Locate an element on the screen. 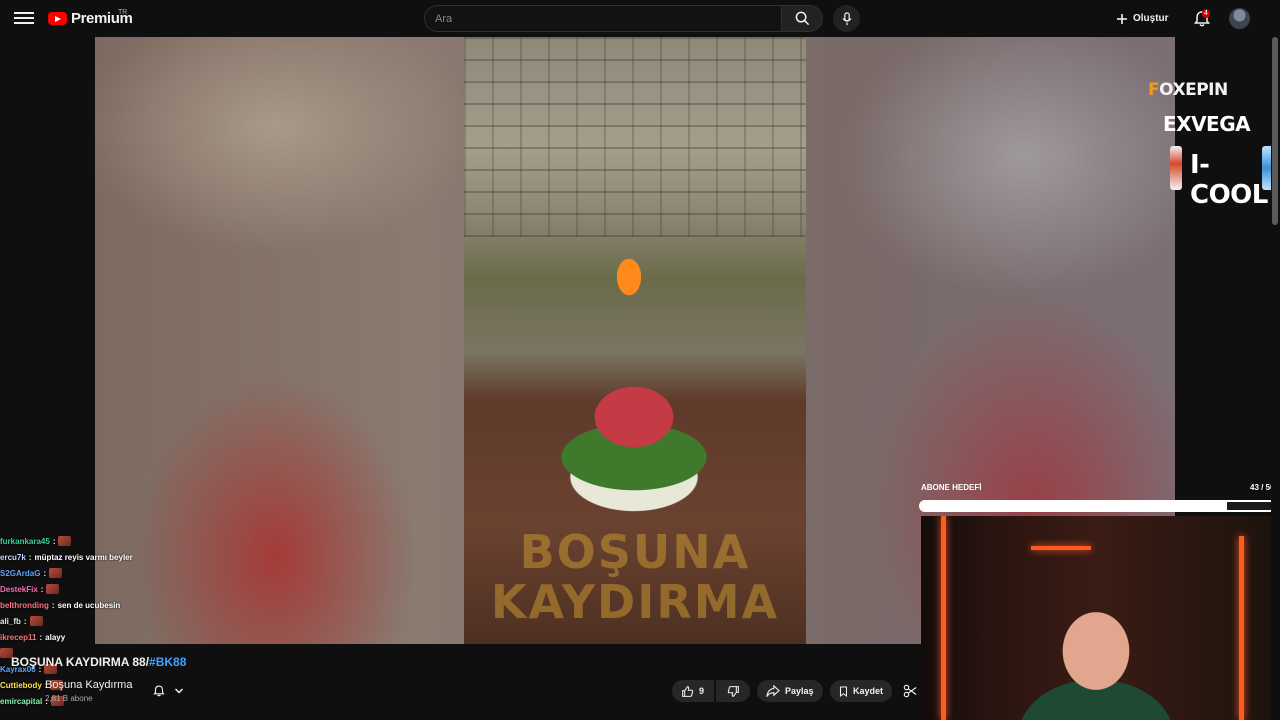 This screenshot has width=1280, height=720. create-button: Oluştur is located at coordinates (1142, 18).